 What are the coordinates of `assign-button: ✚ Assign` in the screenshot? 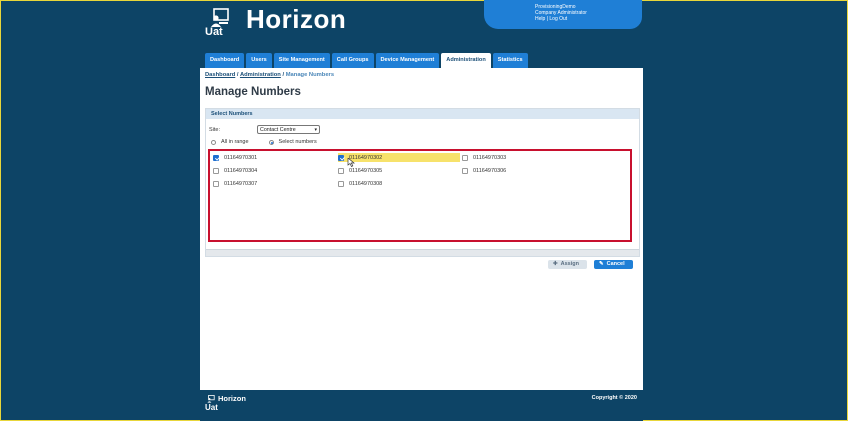 It's located at (567, 264).